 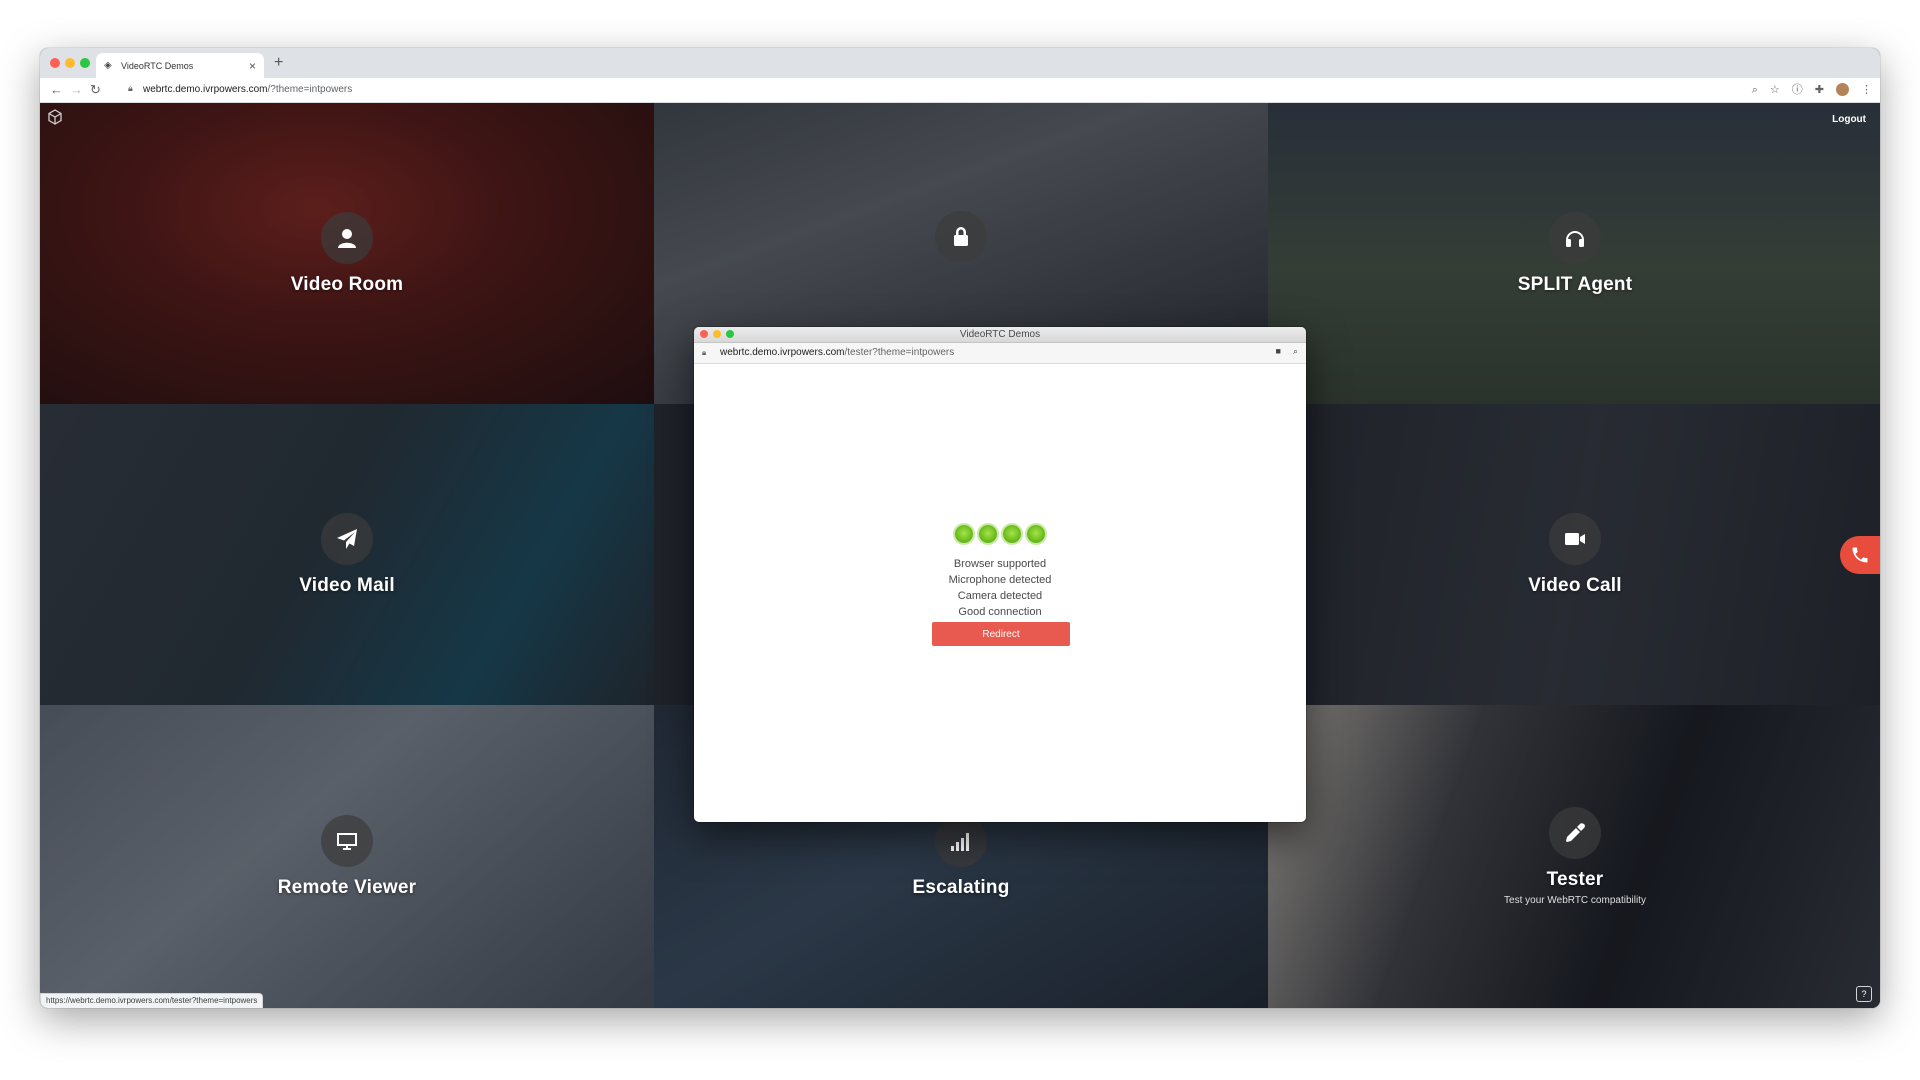 I want to click on tile-video-call: Video Call, so click(x=1574, y=554).